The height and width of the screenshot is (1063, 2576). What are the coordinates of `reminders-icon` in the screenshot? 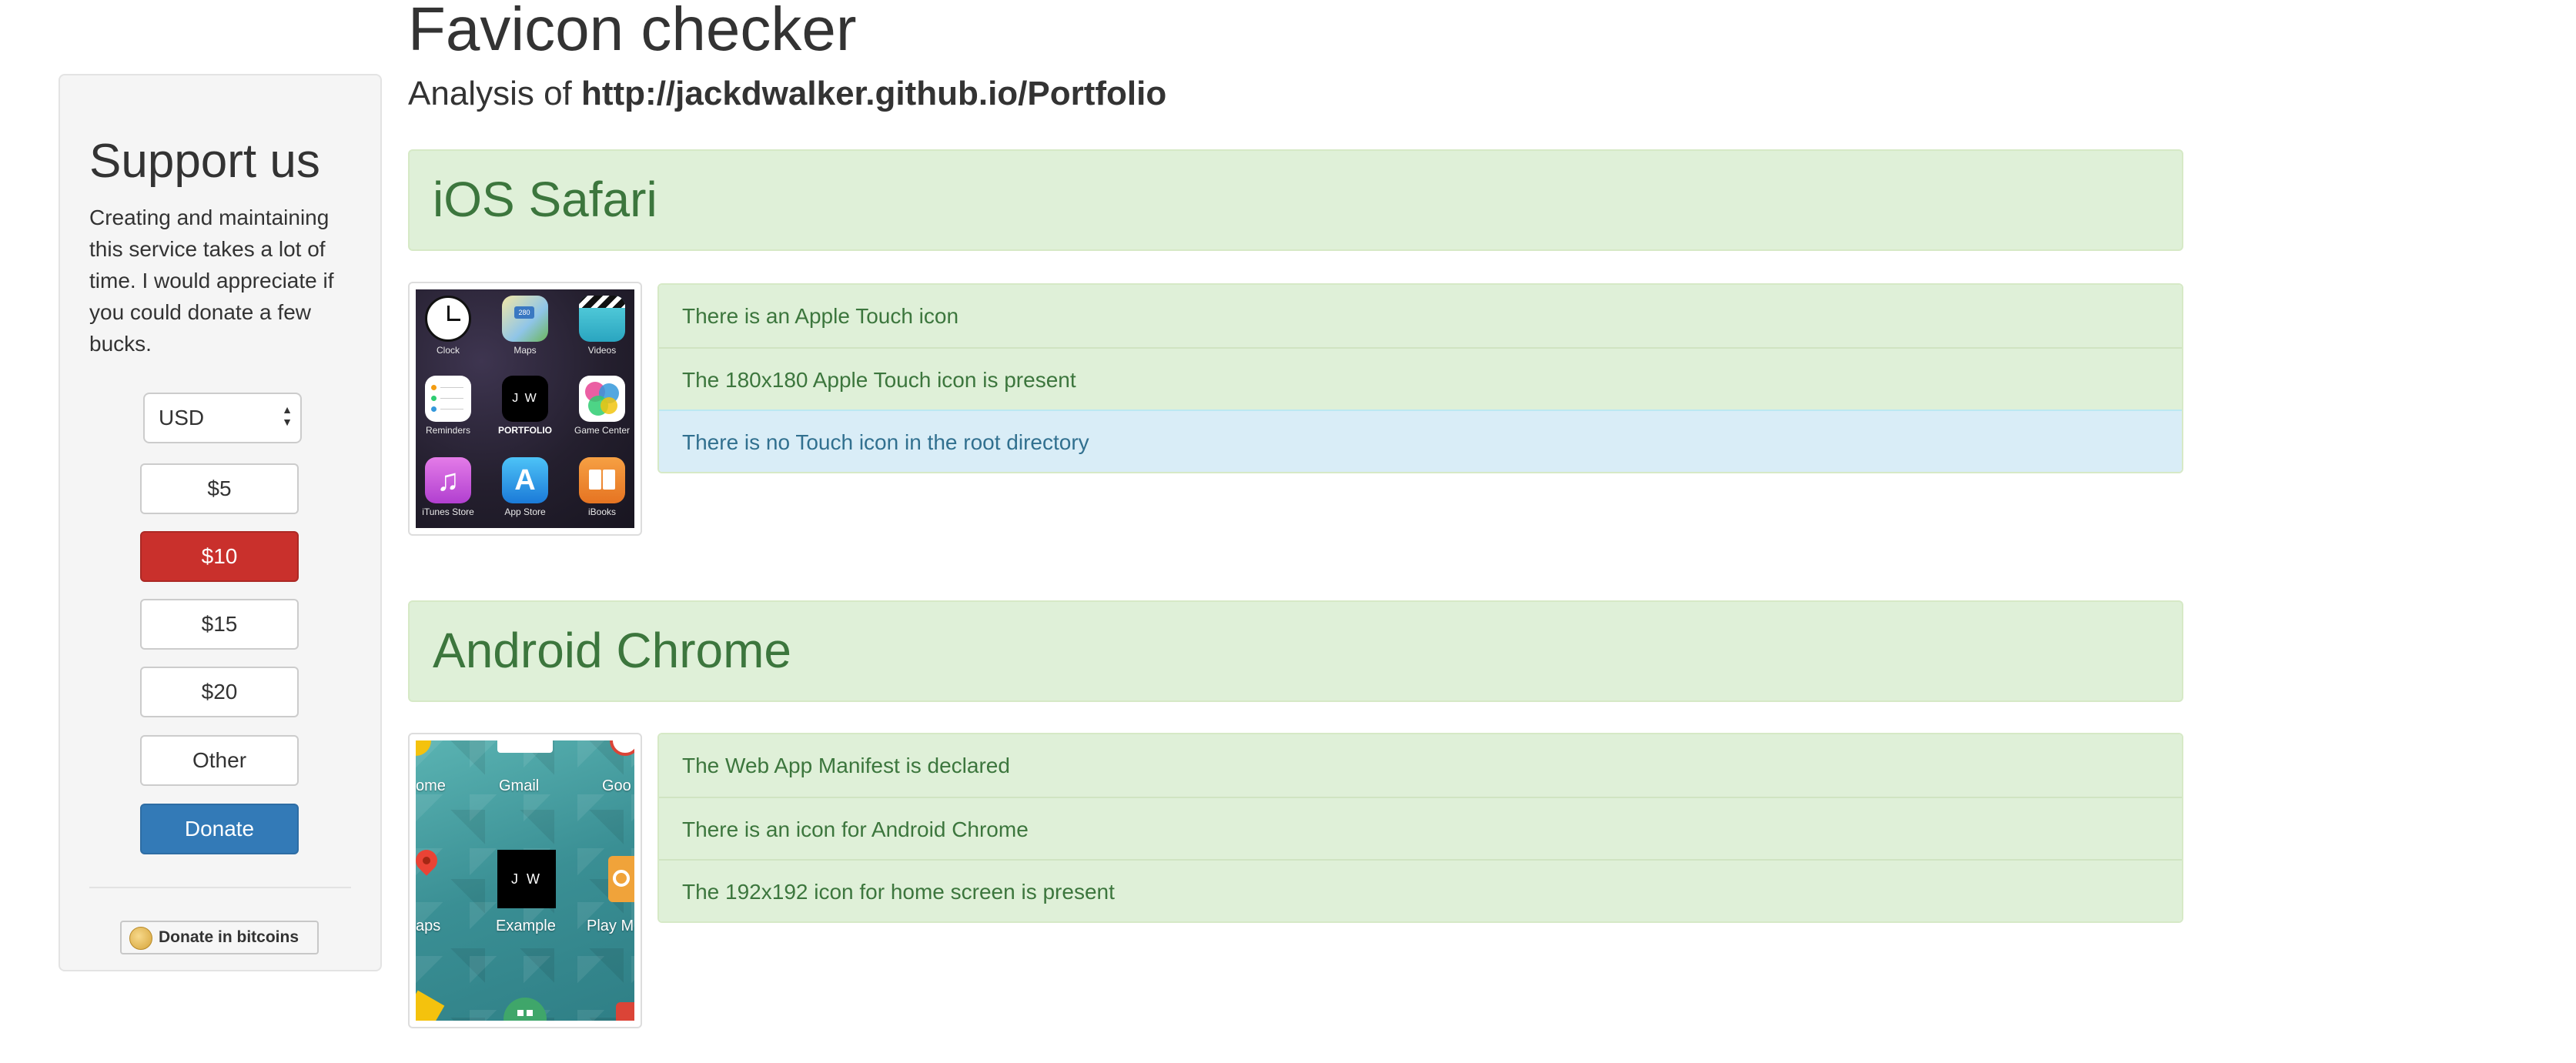 It's located at (448, 399).